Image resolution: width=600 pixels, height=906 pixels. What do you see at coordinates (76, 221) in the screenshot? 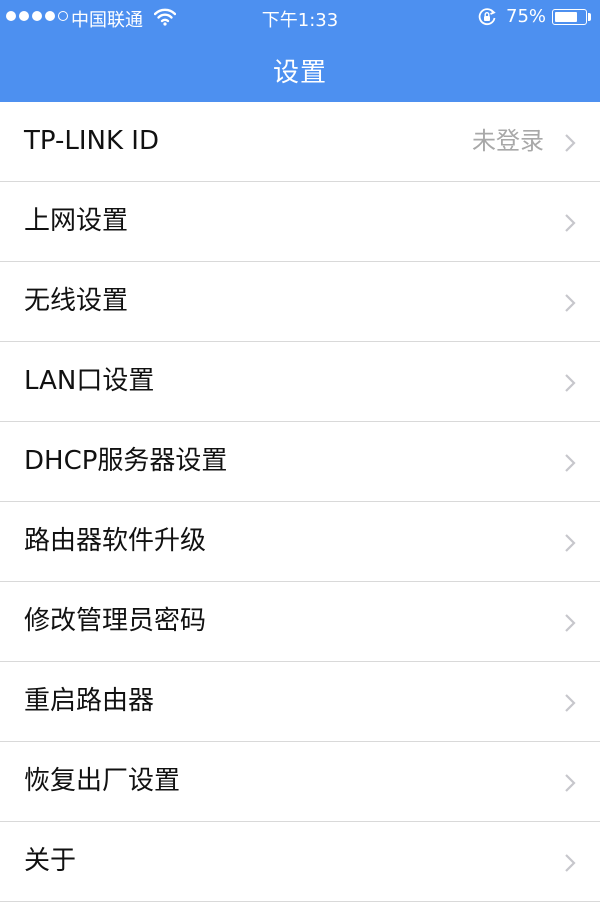
I see `settings-item-label: 上网设置` at bounding box center [76, 221].